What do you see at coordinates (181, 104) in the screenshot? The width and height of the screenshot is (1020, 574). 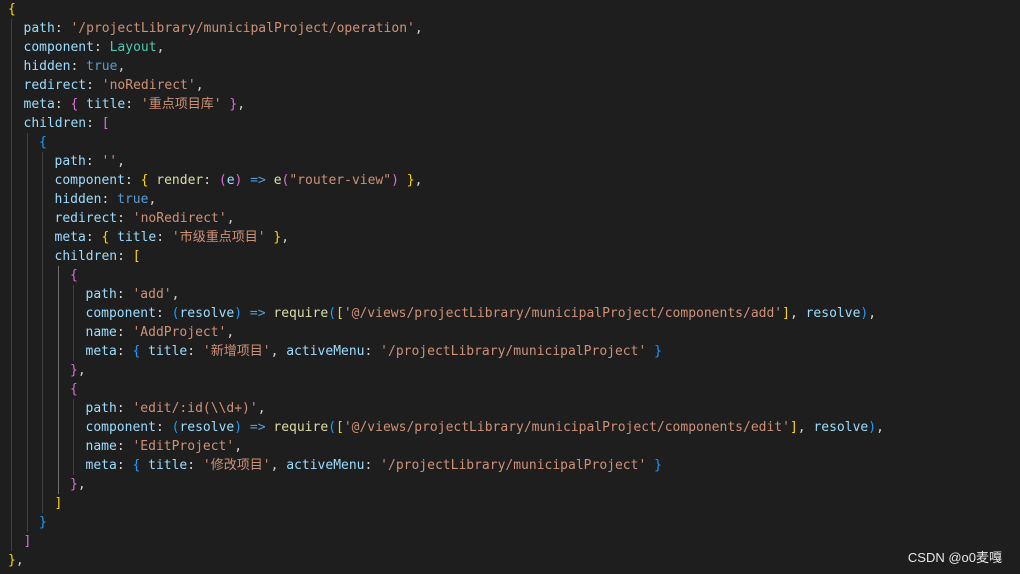 I see `token-string: '重点项目库'` at bounding box center [181, 104].